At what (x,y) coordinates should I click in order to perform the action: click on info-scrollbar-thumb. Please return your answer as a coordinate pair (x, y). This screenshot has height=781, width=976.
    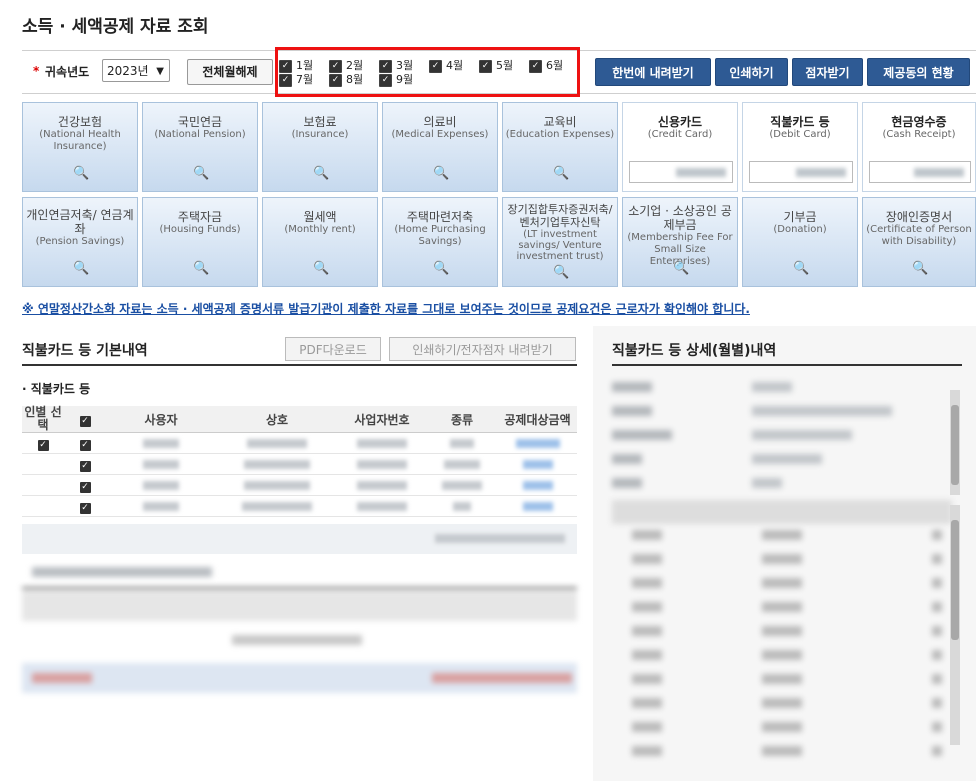
    Looking at the image, I should click on (955, 445).